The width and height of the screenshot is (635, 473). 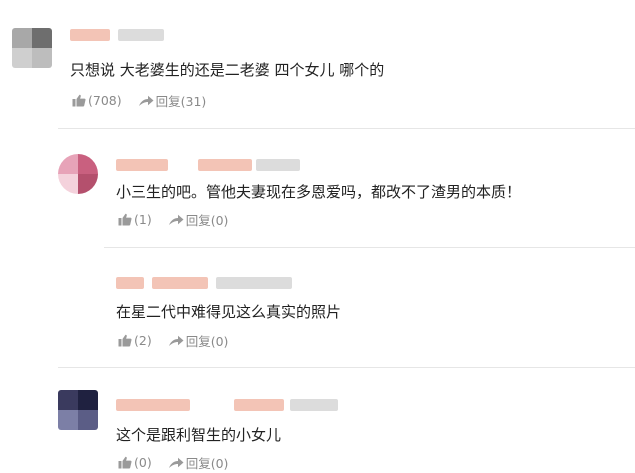 What do you see at coordinates (143, 462) in the screenshot?
I see `like-count: (0)` at bounding box center [143, 462].